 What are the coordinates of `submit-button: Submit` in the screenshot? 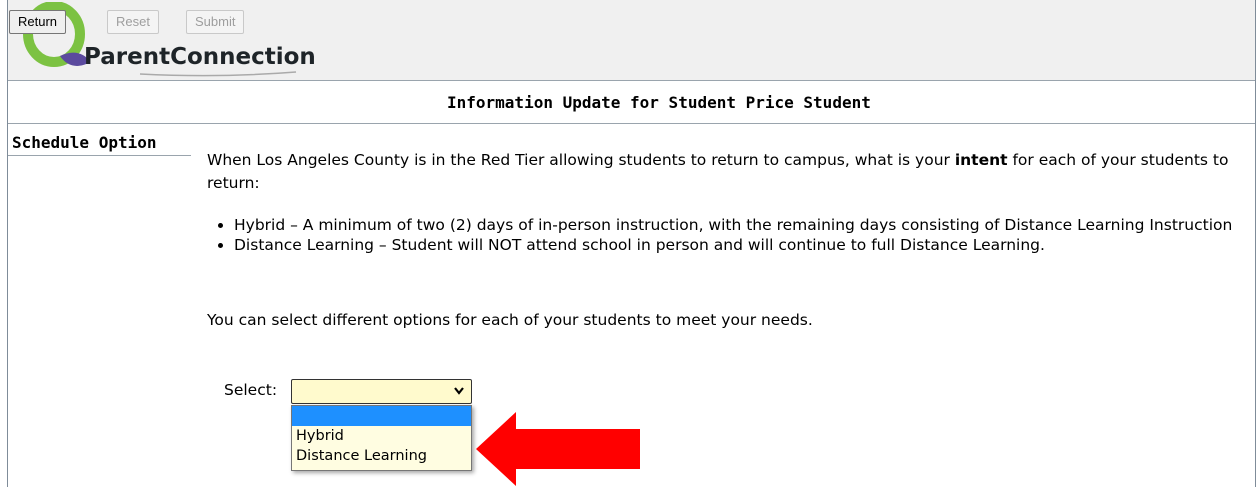 It's located at (215, 22).